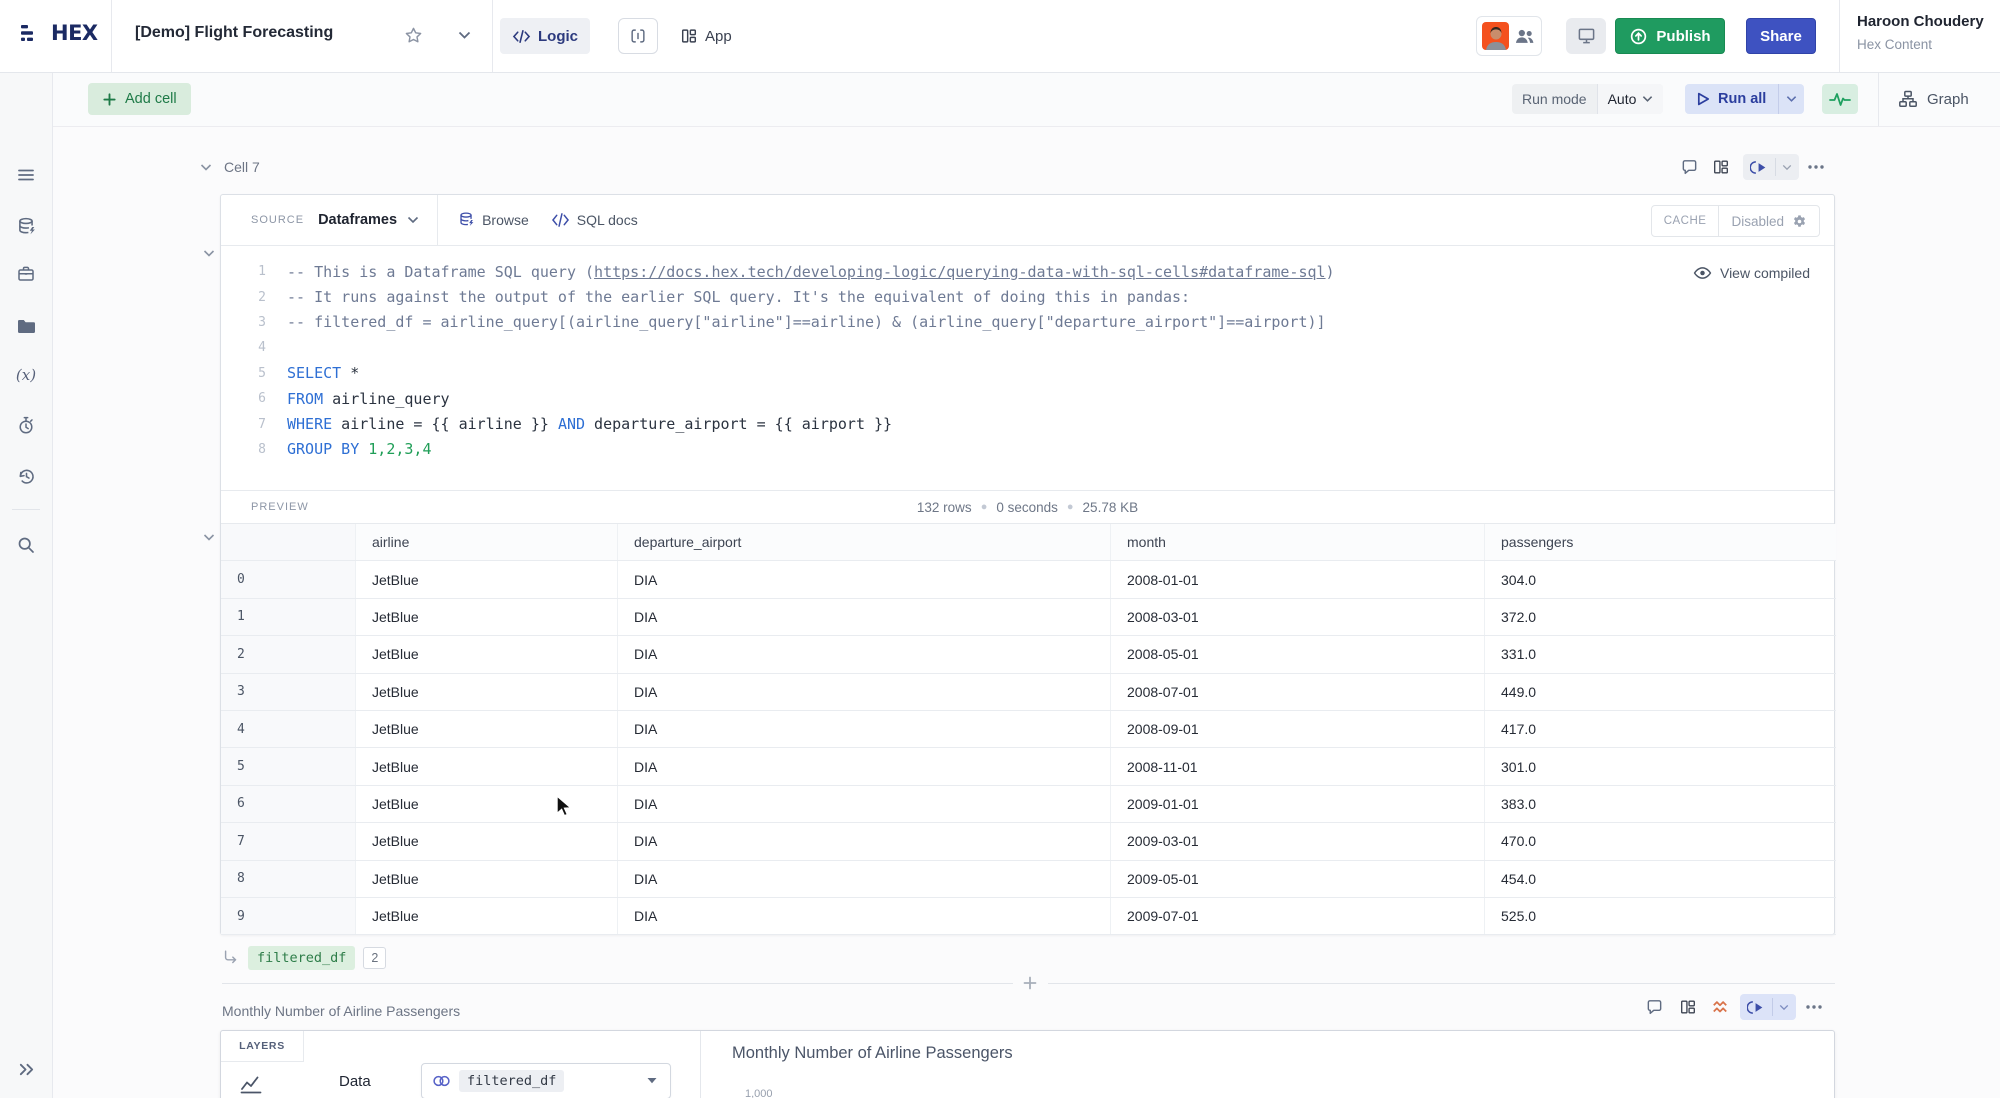 The image size is (2000, 1098). I want to click on graph-view-button: Graph, so click(1933, 99).